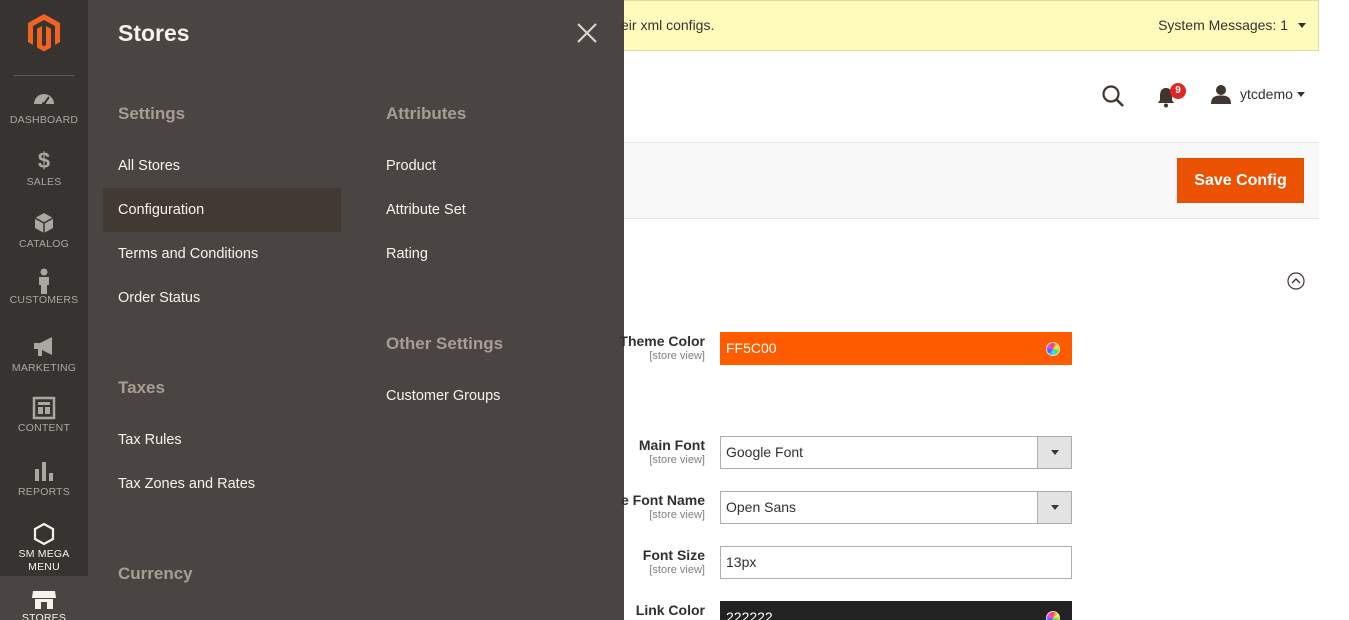  Describe the element at coordinates (761, 507) in the screenshot. I see `font-name-value: Open Sans` at that location.